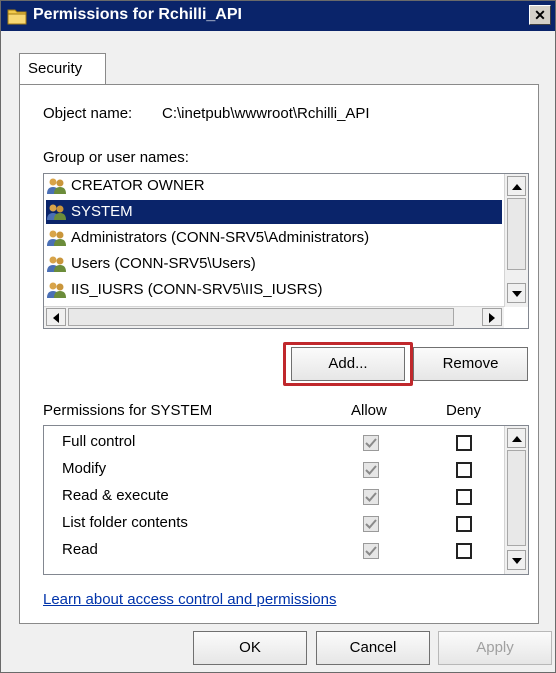  I want to click on scroll-right-button, so click(492, 317).